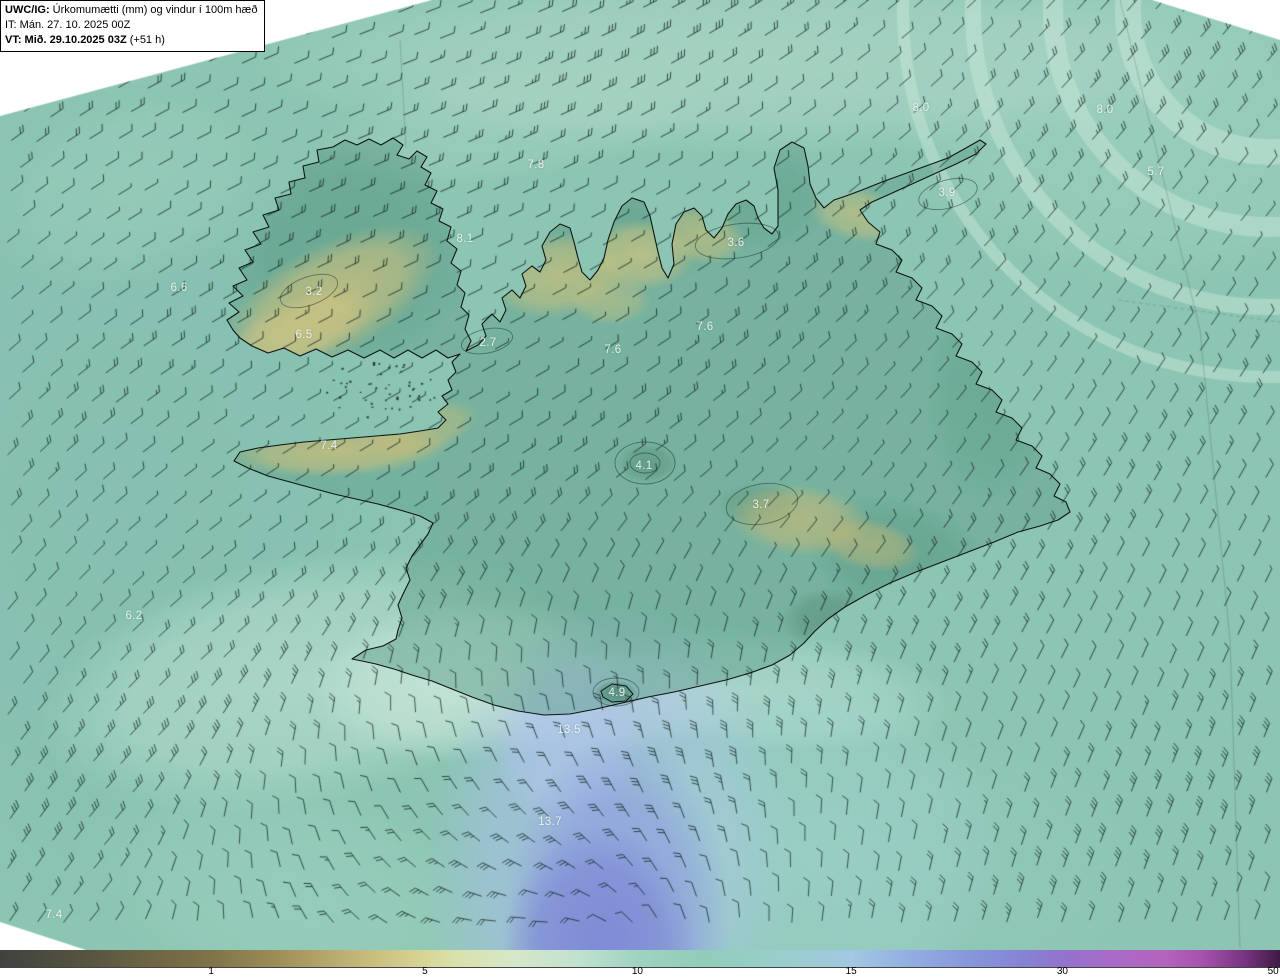 This screenshot has width=1280, height=978. What do you see at coordinates (153, 10) in the screenshot?
I see `product-name: Úrkomumætti (mm) og vindur í 100m hæð` at bounding box center [153, 10].